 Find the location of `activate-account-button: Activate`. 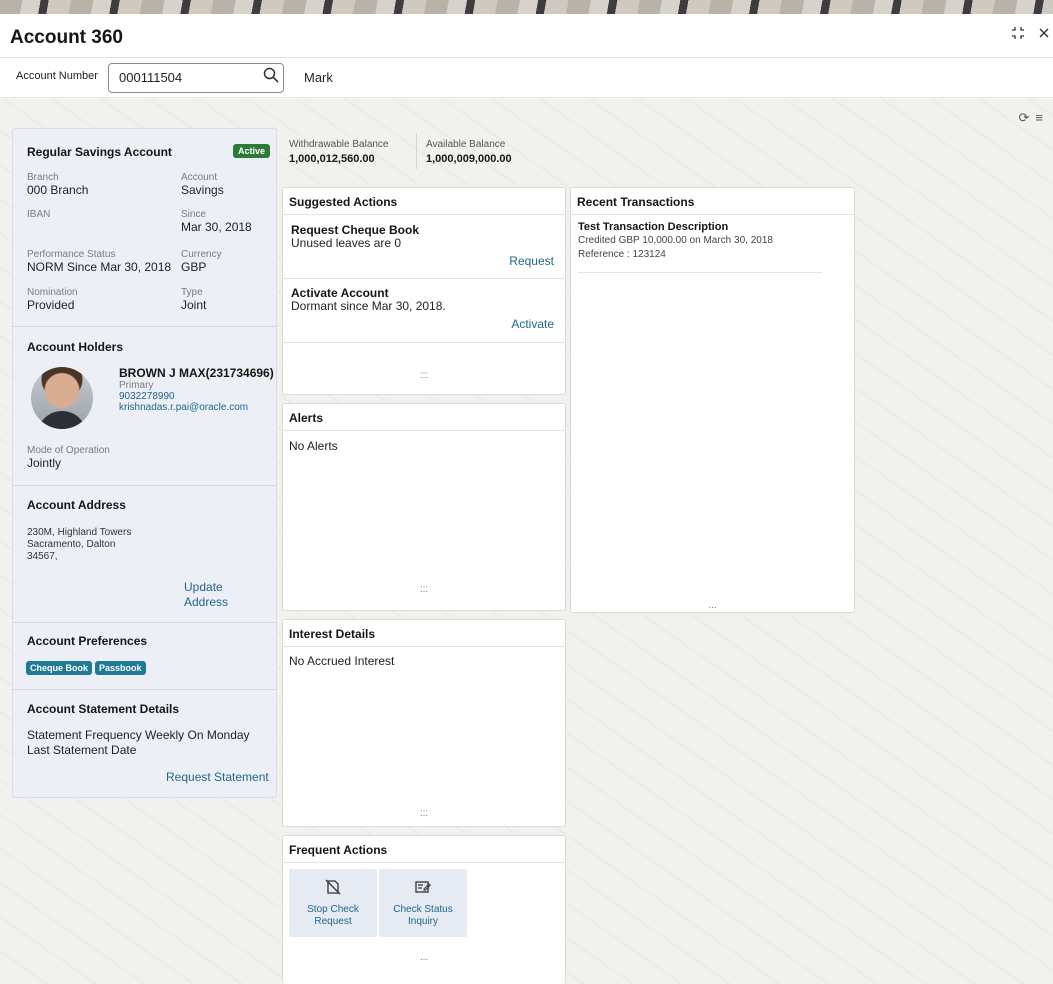

activate-account-button: Activate is located at coordinates (532, 324).